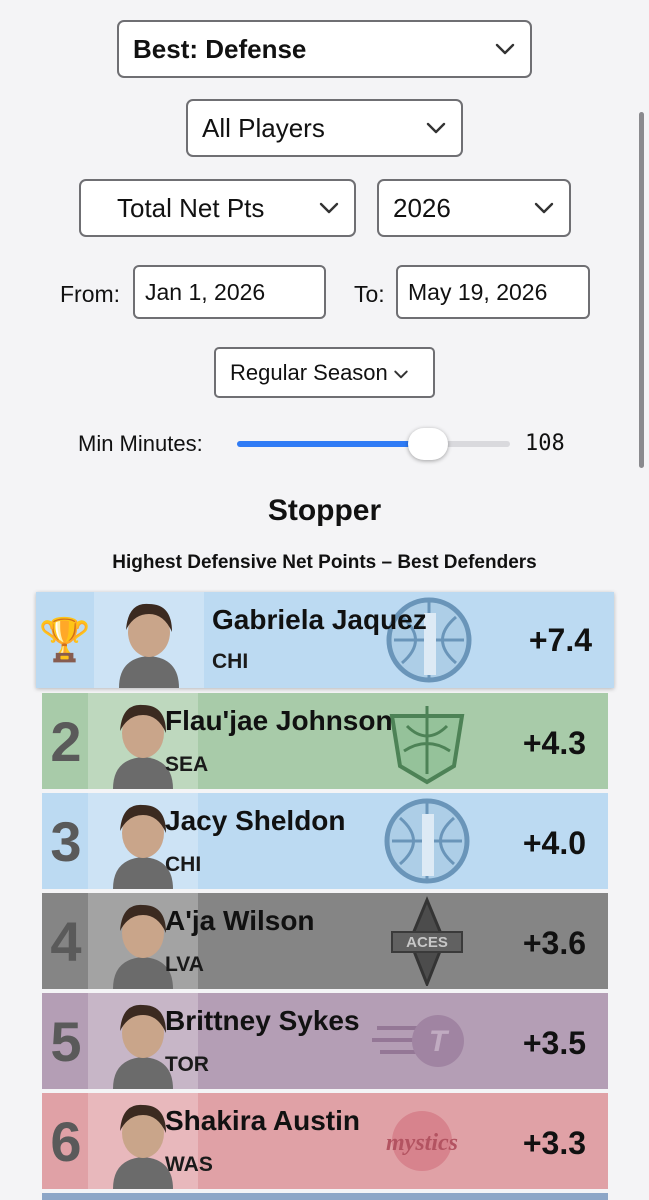 The width and height of the screenshot is (649, 1200). I want to click on min-minutes-slider, so click(373, 444).